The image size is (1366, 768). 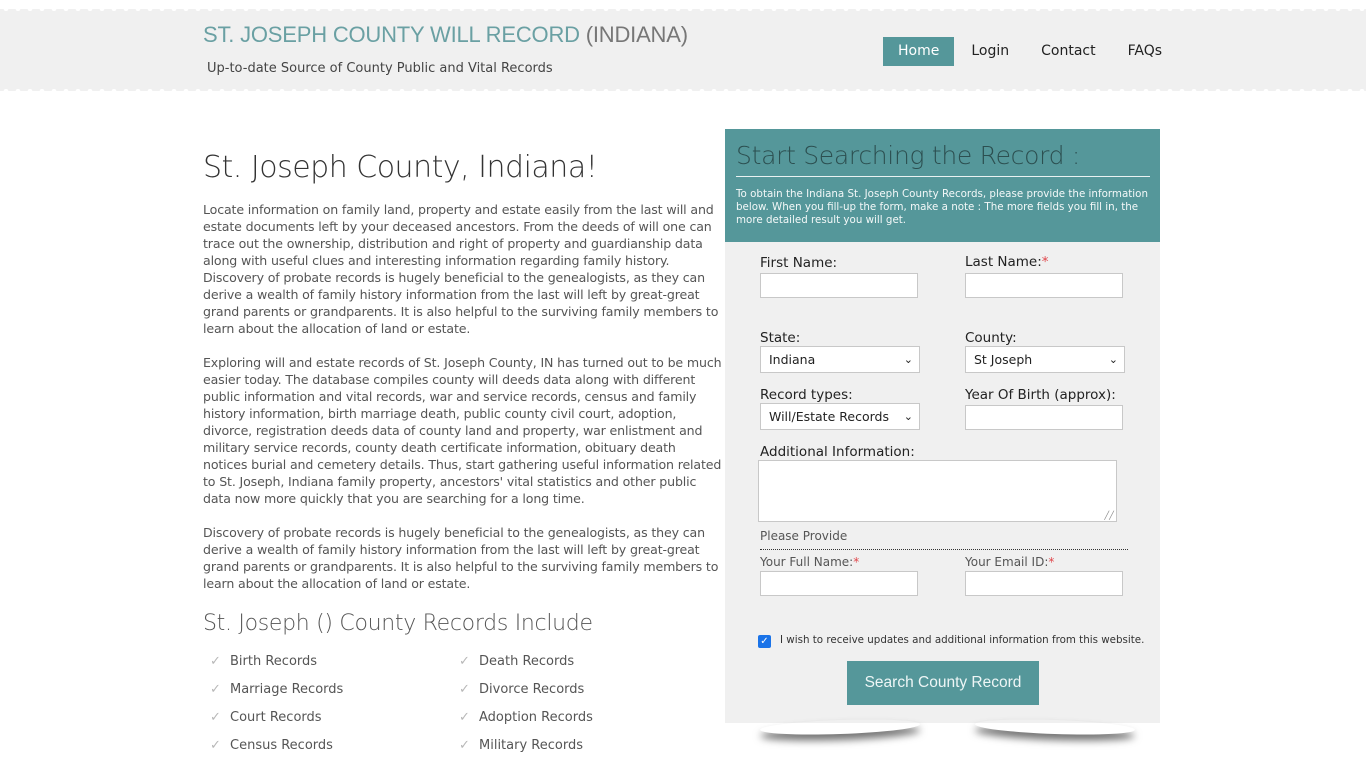 What do you see at coordinates (937, 491) in the screenshot?
I see `additional-info-textarea: ╱╱` at bounding box center [937, 491].